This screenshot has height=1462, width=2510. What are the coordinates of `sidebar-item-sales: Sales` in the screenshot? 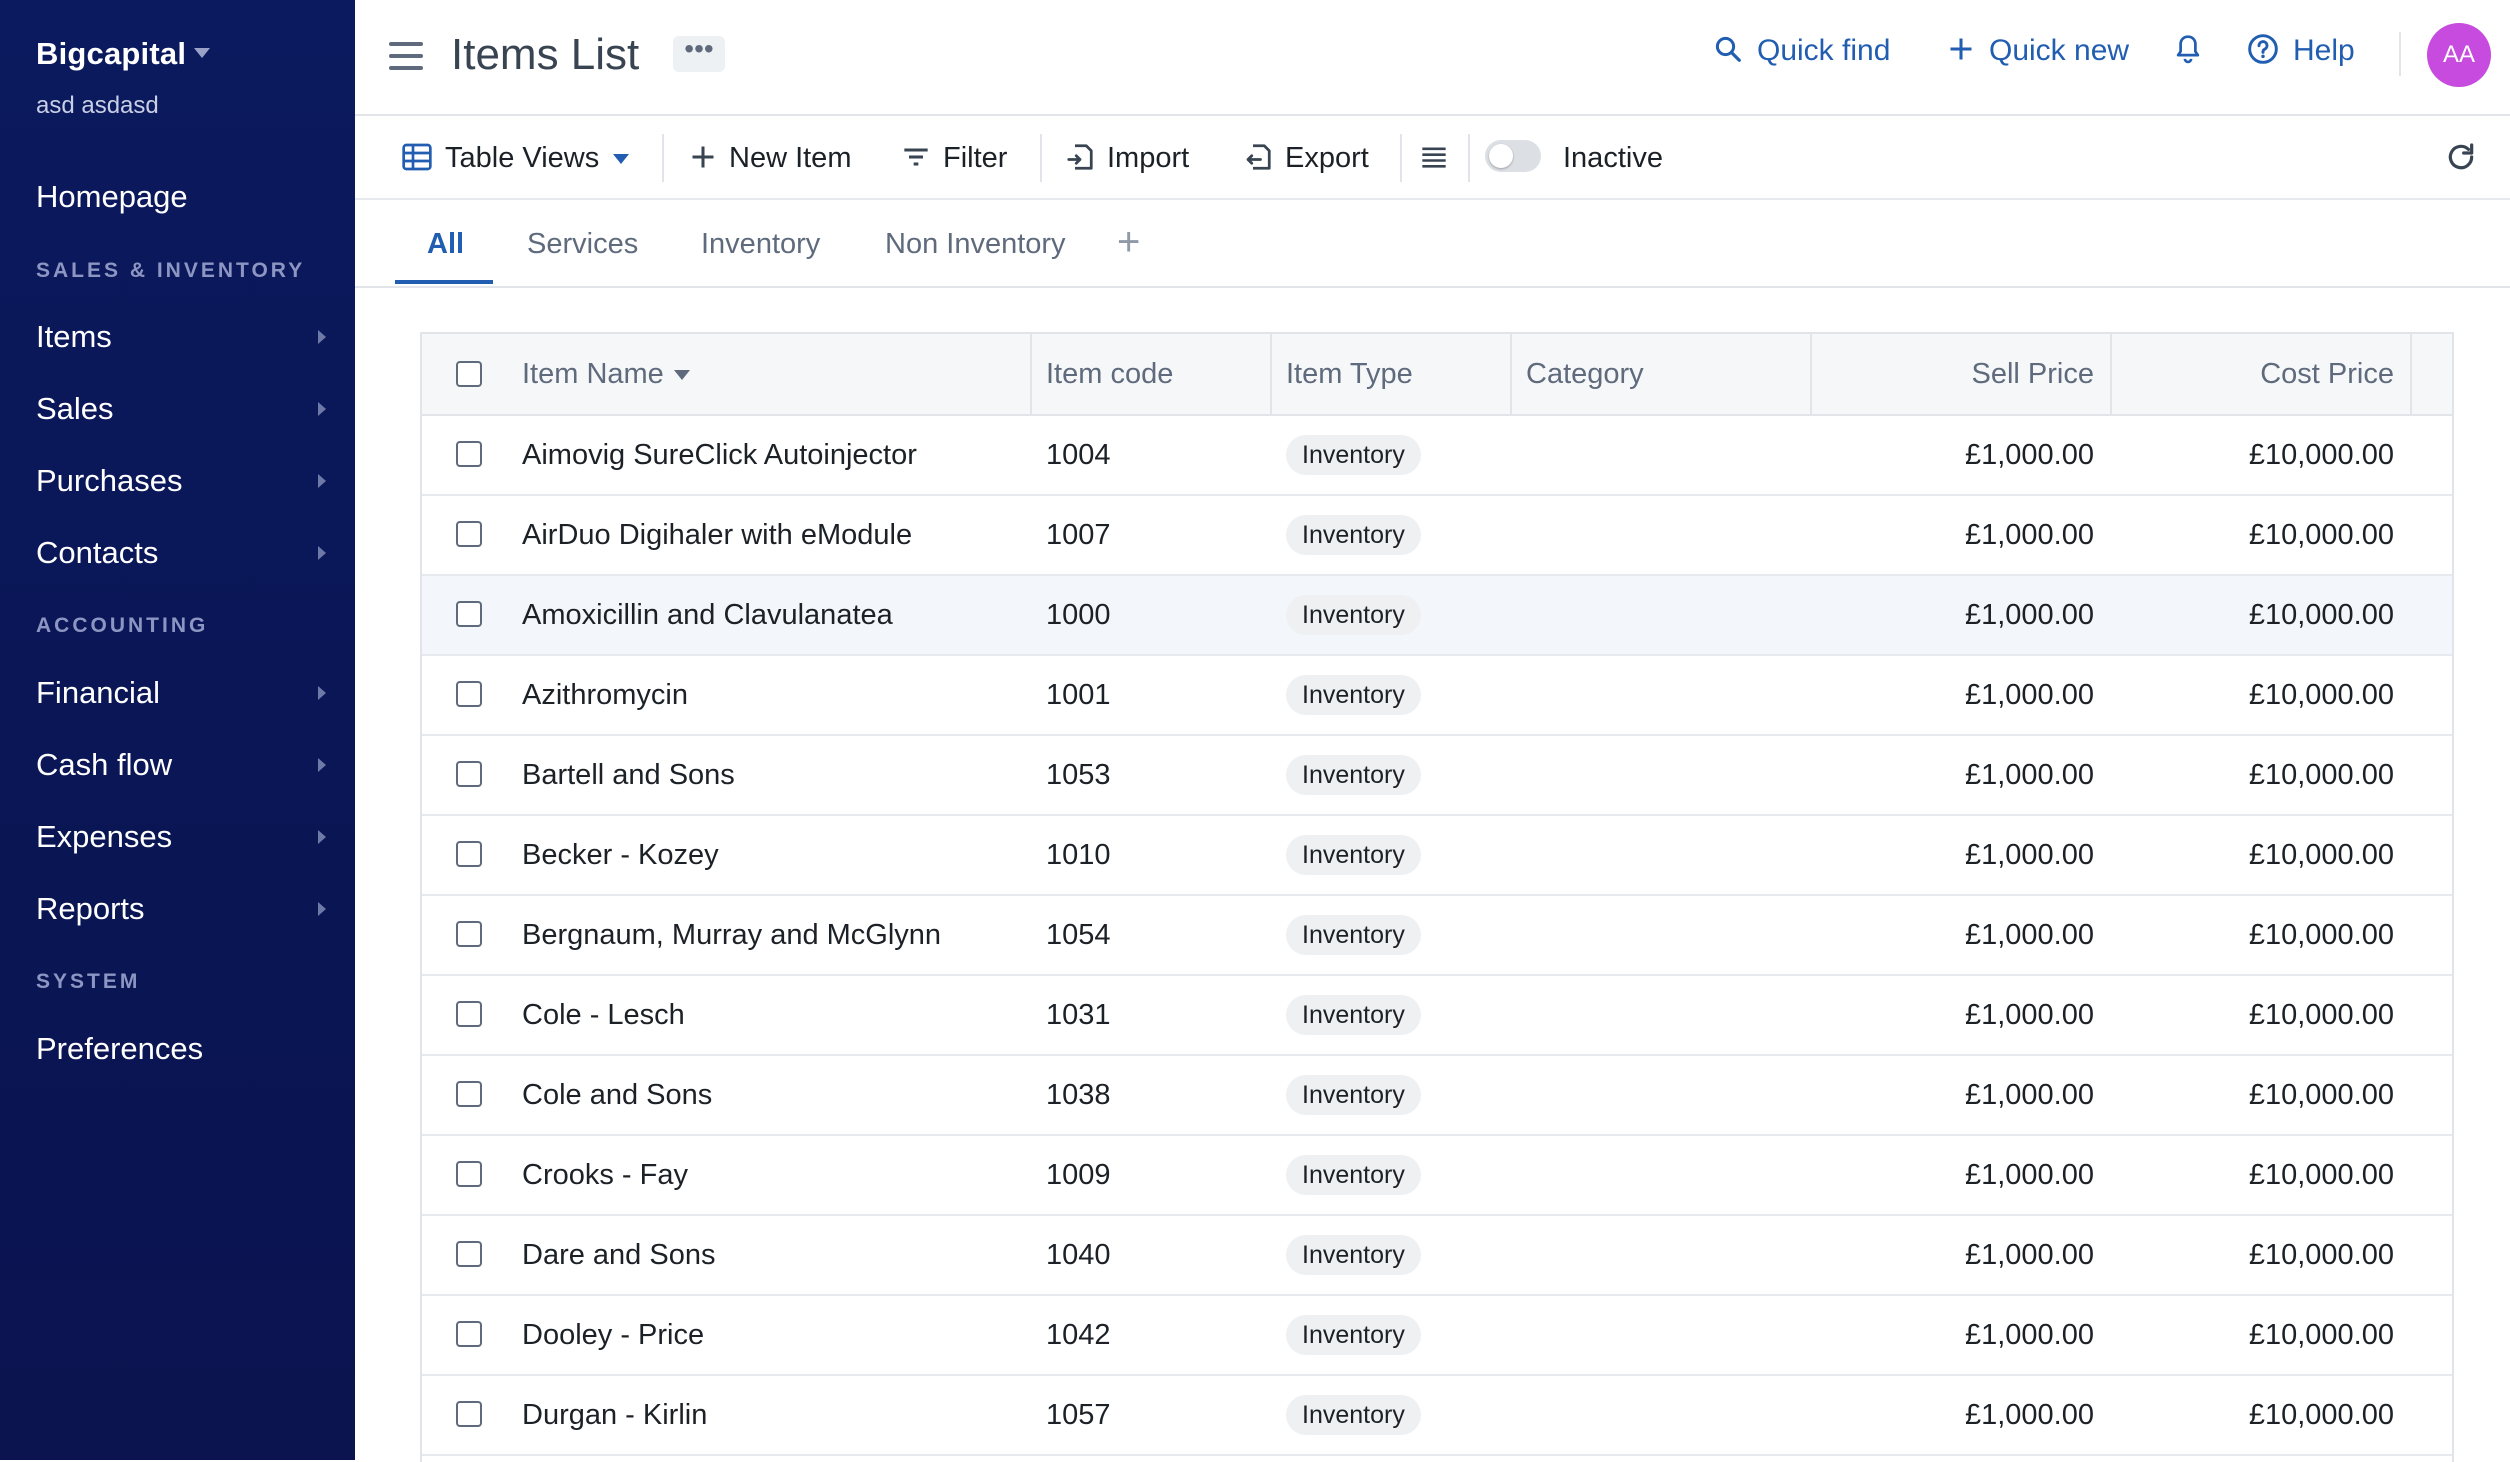 It's located at (181, 409).